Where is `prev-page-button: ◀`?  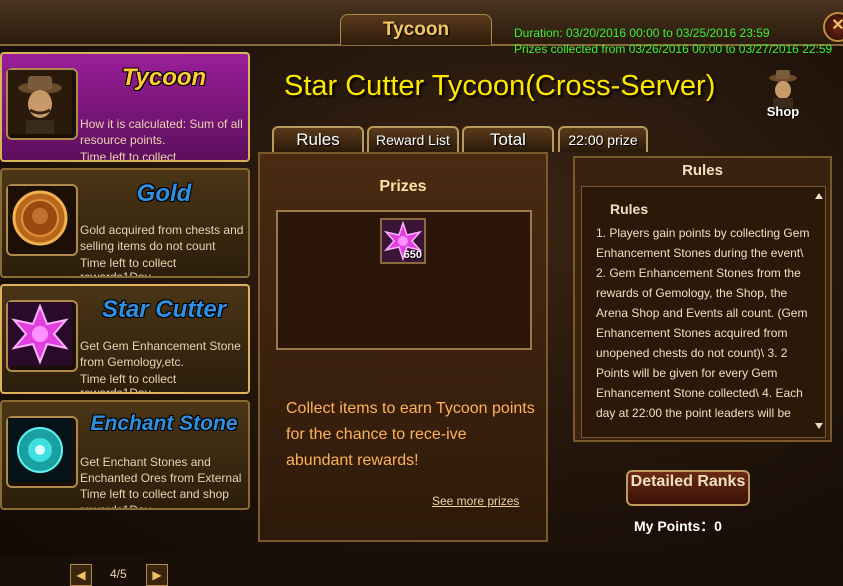
prev-page-button: ◀ is located at coordinates (81, 575).